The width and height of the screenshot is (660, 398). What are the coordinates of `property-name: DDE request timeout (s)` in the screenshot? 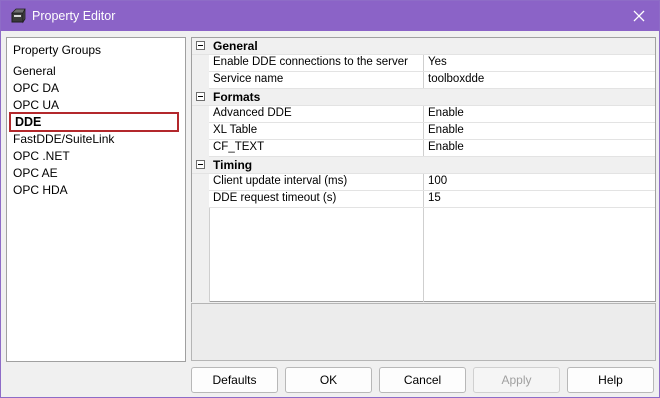 It's located at (275, 198).